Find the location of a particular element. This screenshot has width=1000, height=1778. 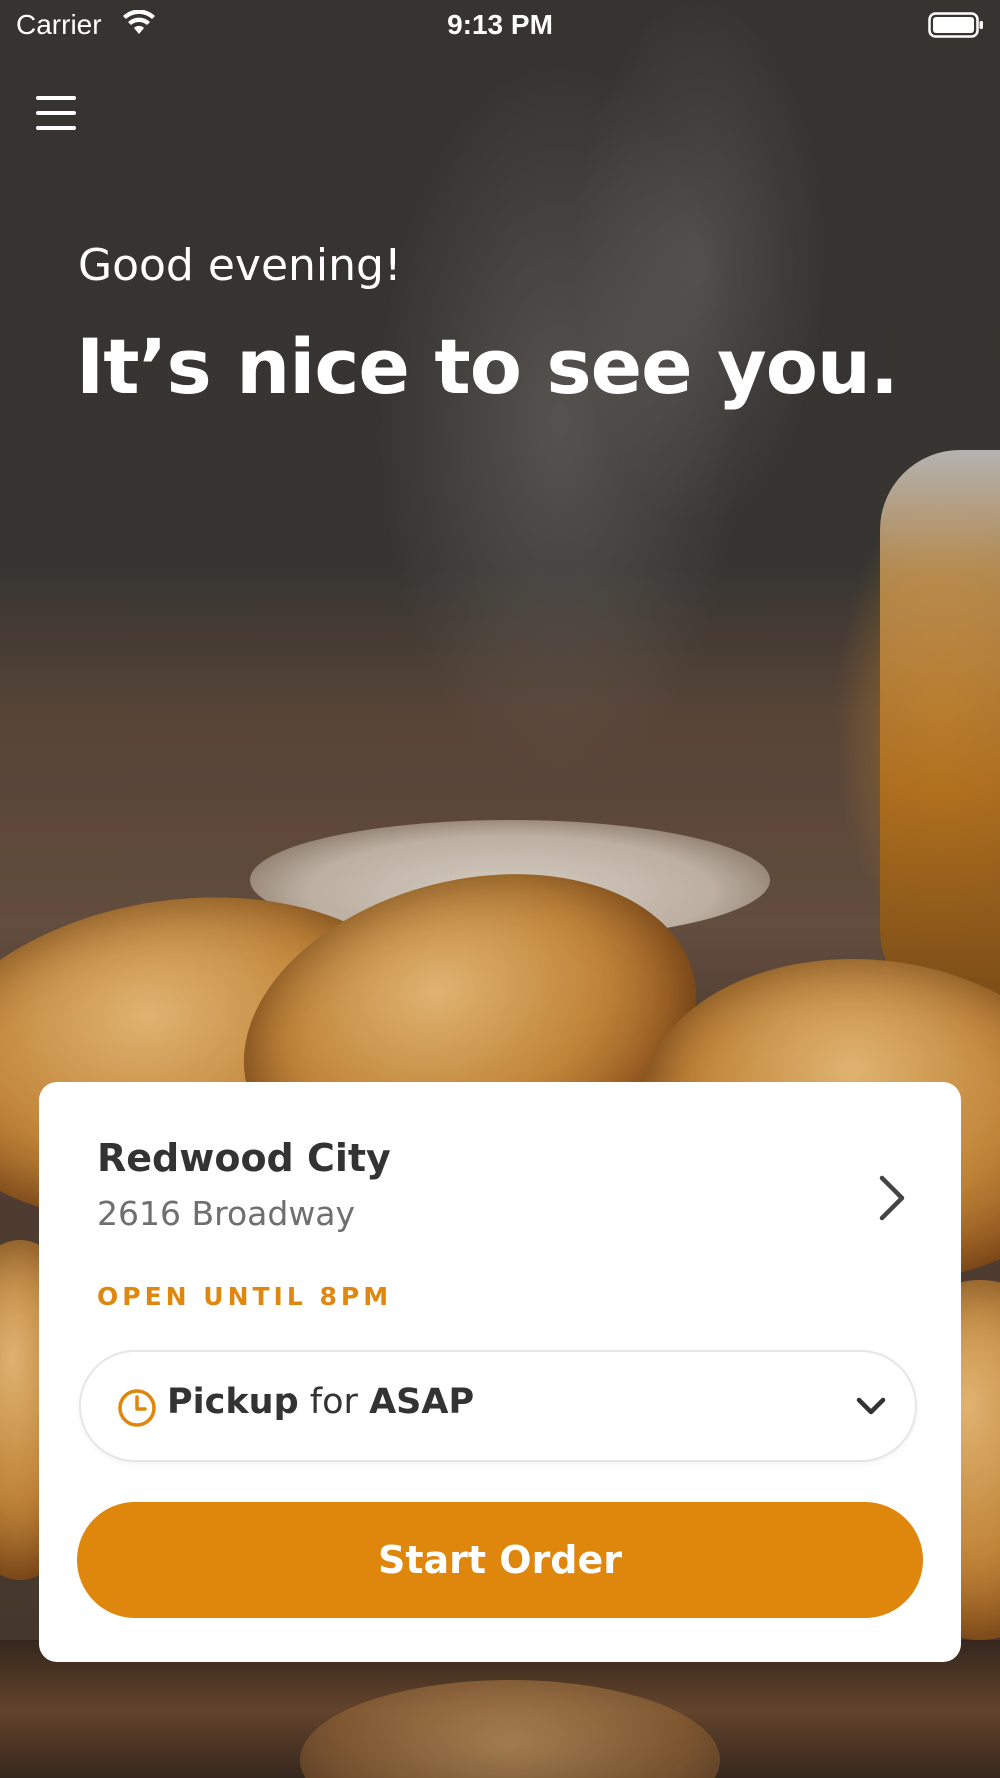

status-time: 9:13 PM is located at coordinates (500, 24).